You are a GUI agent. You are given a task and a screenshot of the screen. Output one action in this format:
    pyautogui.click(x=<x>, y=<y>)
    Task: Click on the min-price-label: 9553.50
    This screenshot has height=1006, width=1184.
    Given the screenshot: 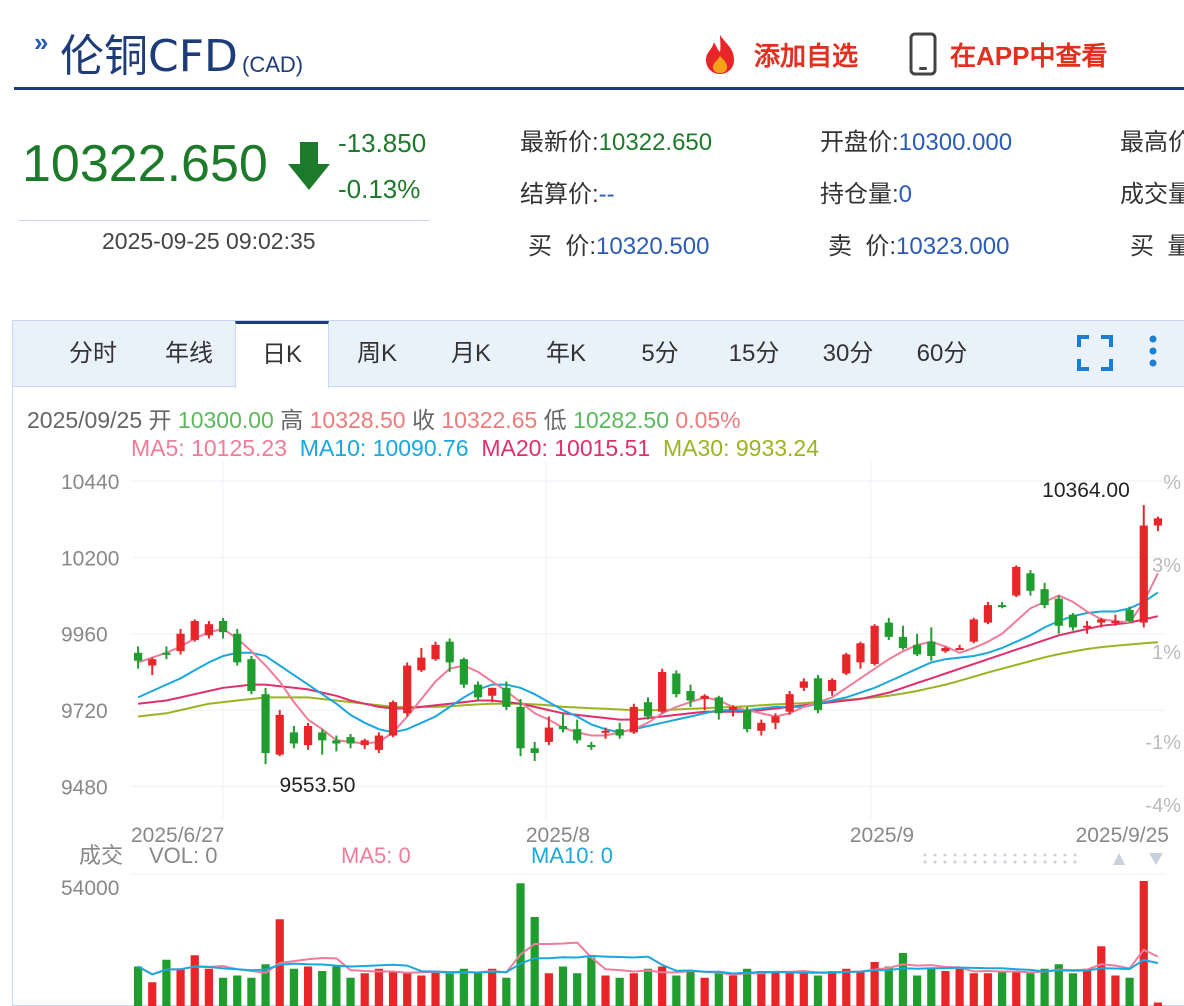 What is the action you would take?
    pyautogui.click(x=318, y=785)
    